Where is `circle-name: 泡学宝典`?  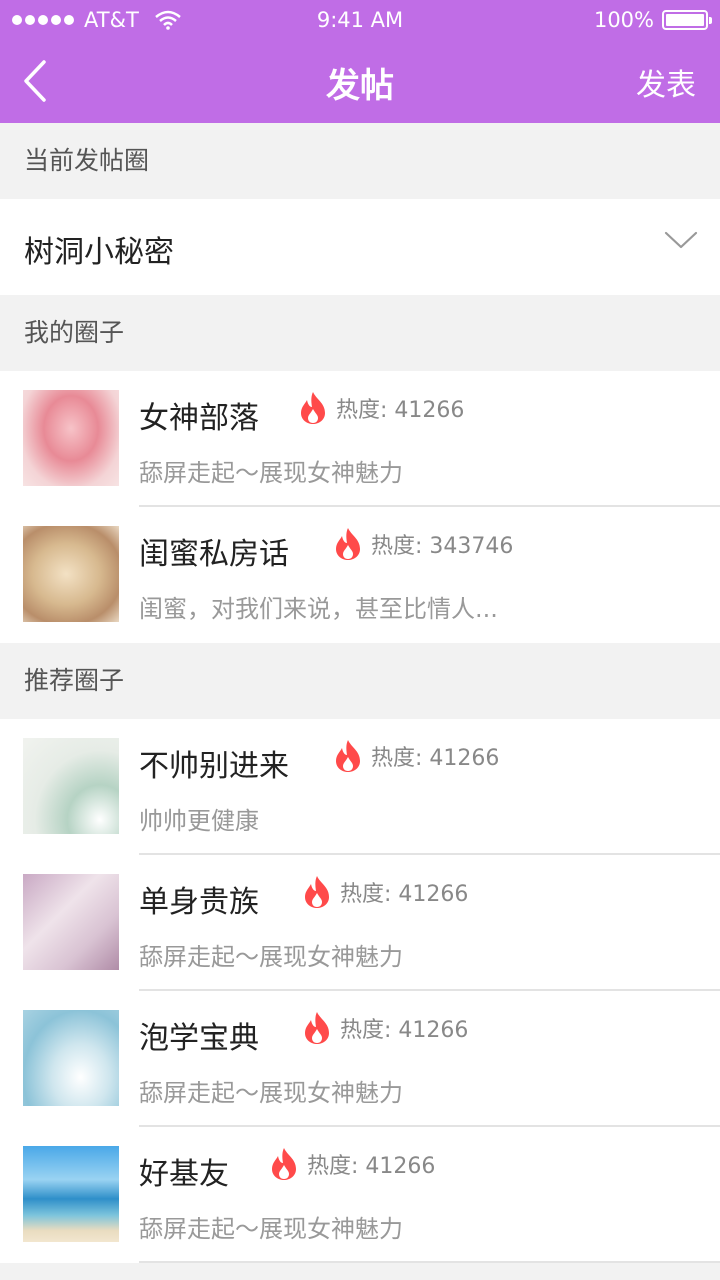 circle-name: 泡学宝典 is located at coordinates (199, 1038).